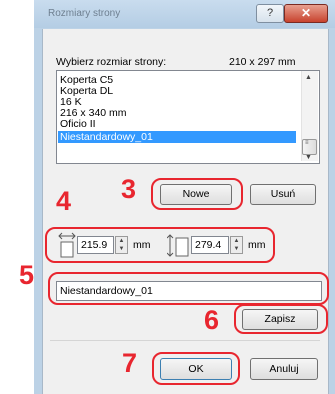 This screenshot has height=394, width=335. I want to click on width-icon, so click(67, 245).